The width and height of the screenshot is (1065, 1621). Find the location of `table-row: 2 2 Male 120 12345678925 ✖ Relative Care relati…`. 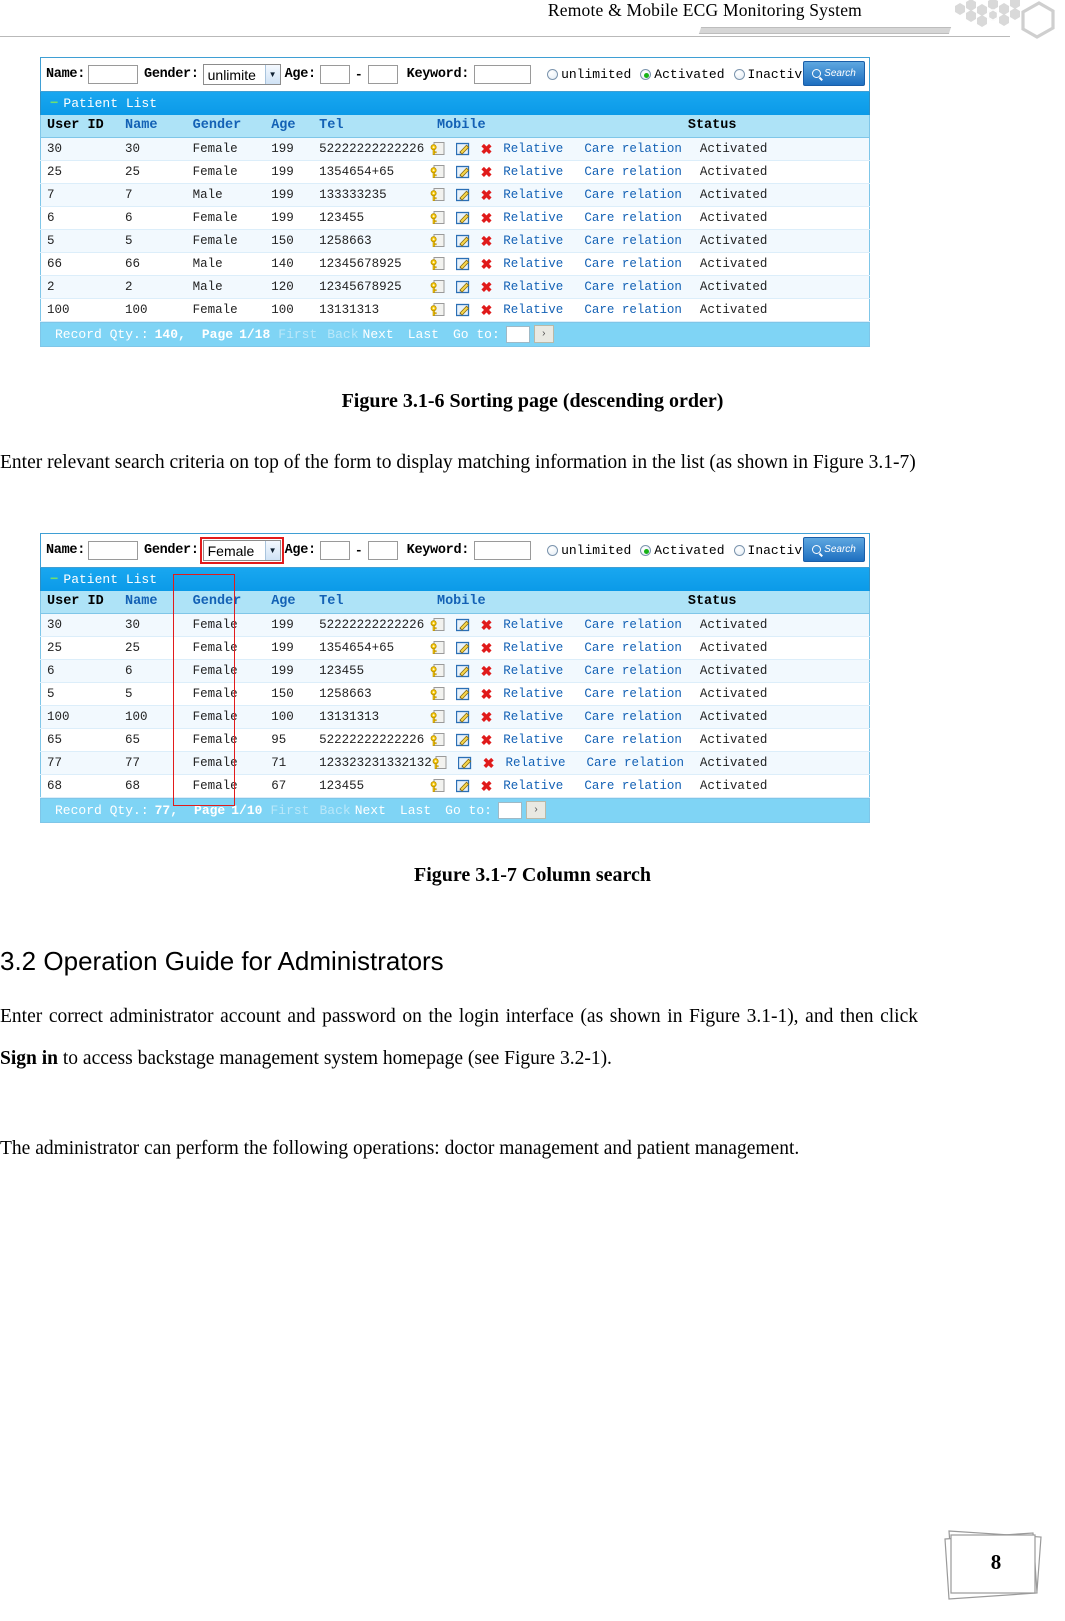

table-row: 2 2 Male 120 12345678925 ✖ Relative Care relati… is located at coordinates (455, 287).